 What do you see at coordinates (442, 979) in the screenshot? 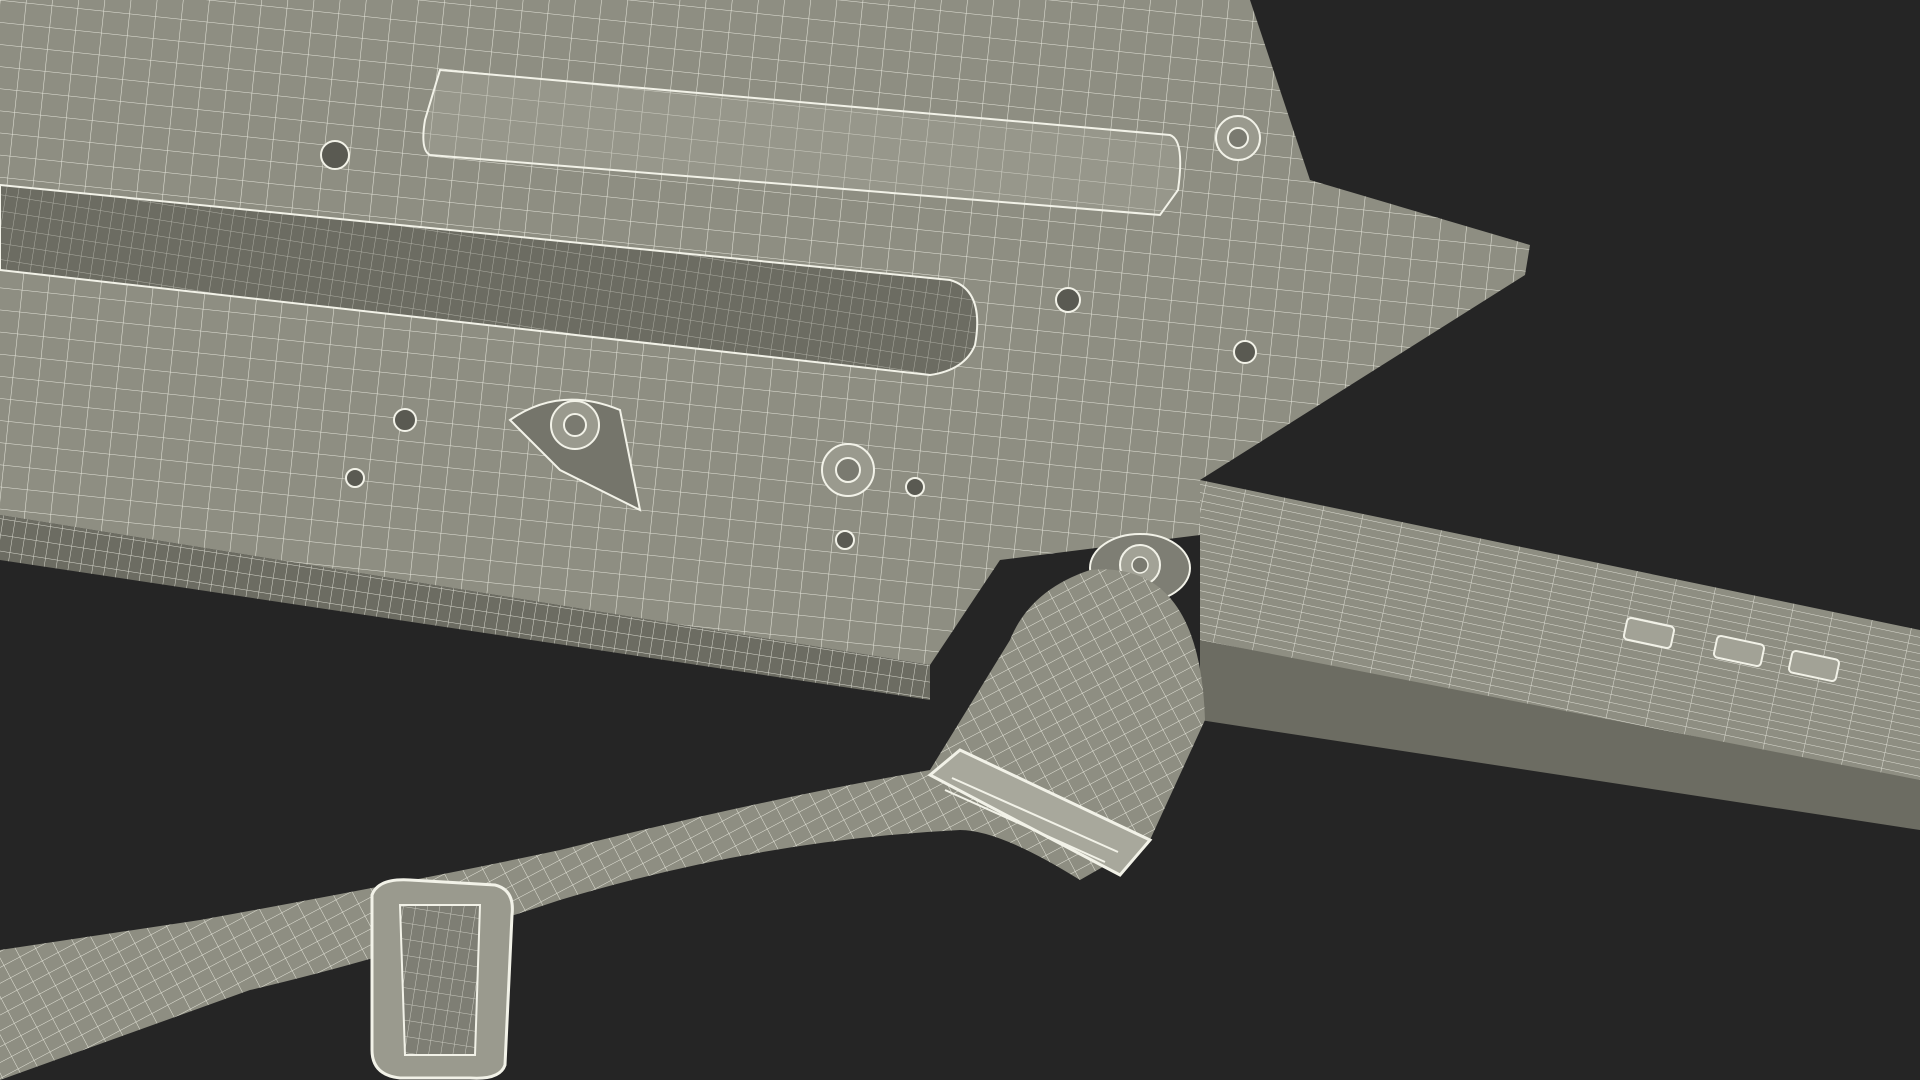
I see `strap-slider` at bounding box center [442, 979].